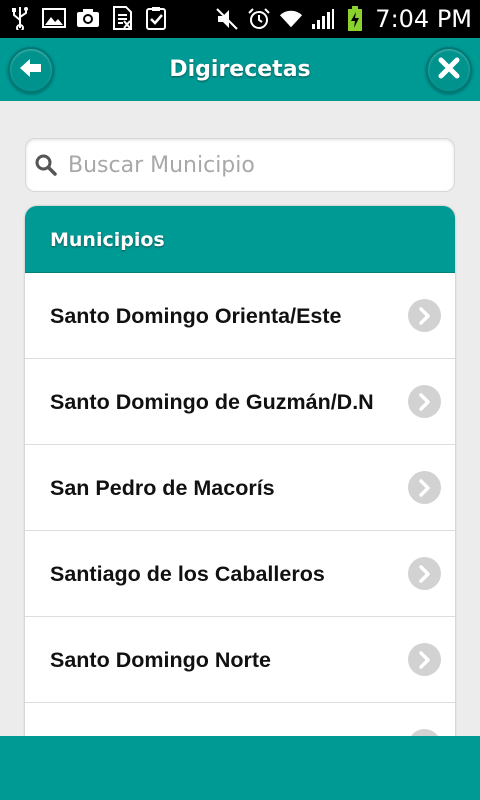 The image size is (480, 800). I want to click on footer-bar, so click(240, 768).